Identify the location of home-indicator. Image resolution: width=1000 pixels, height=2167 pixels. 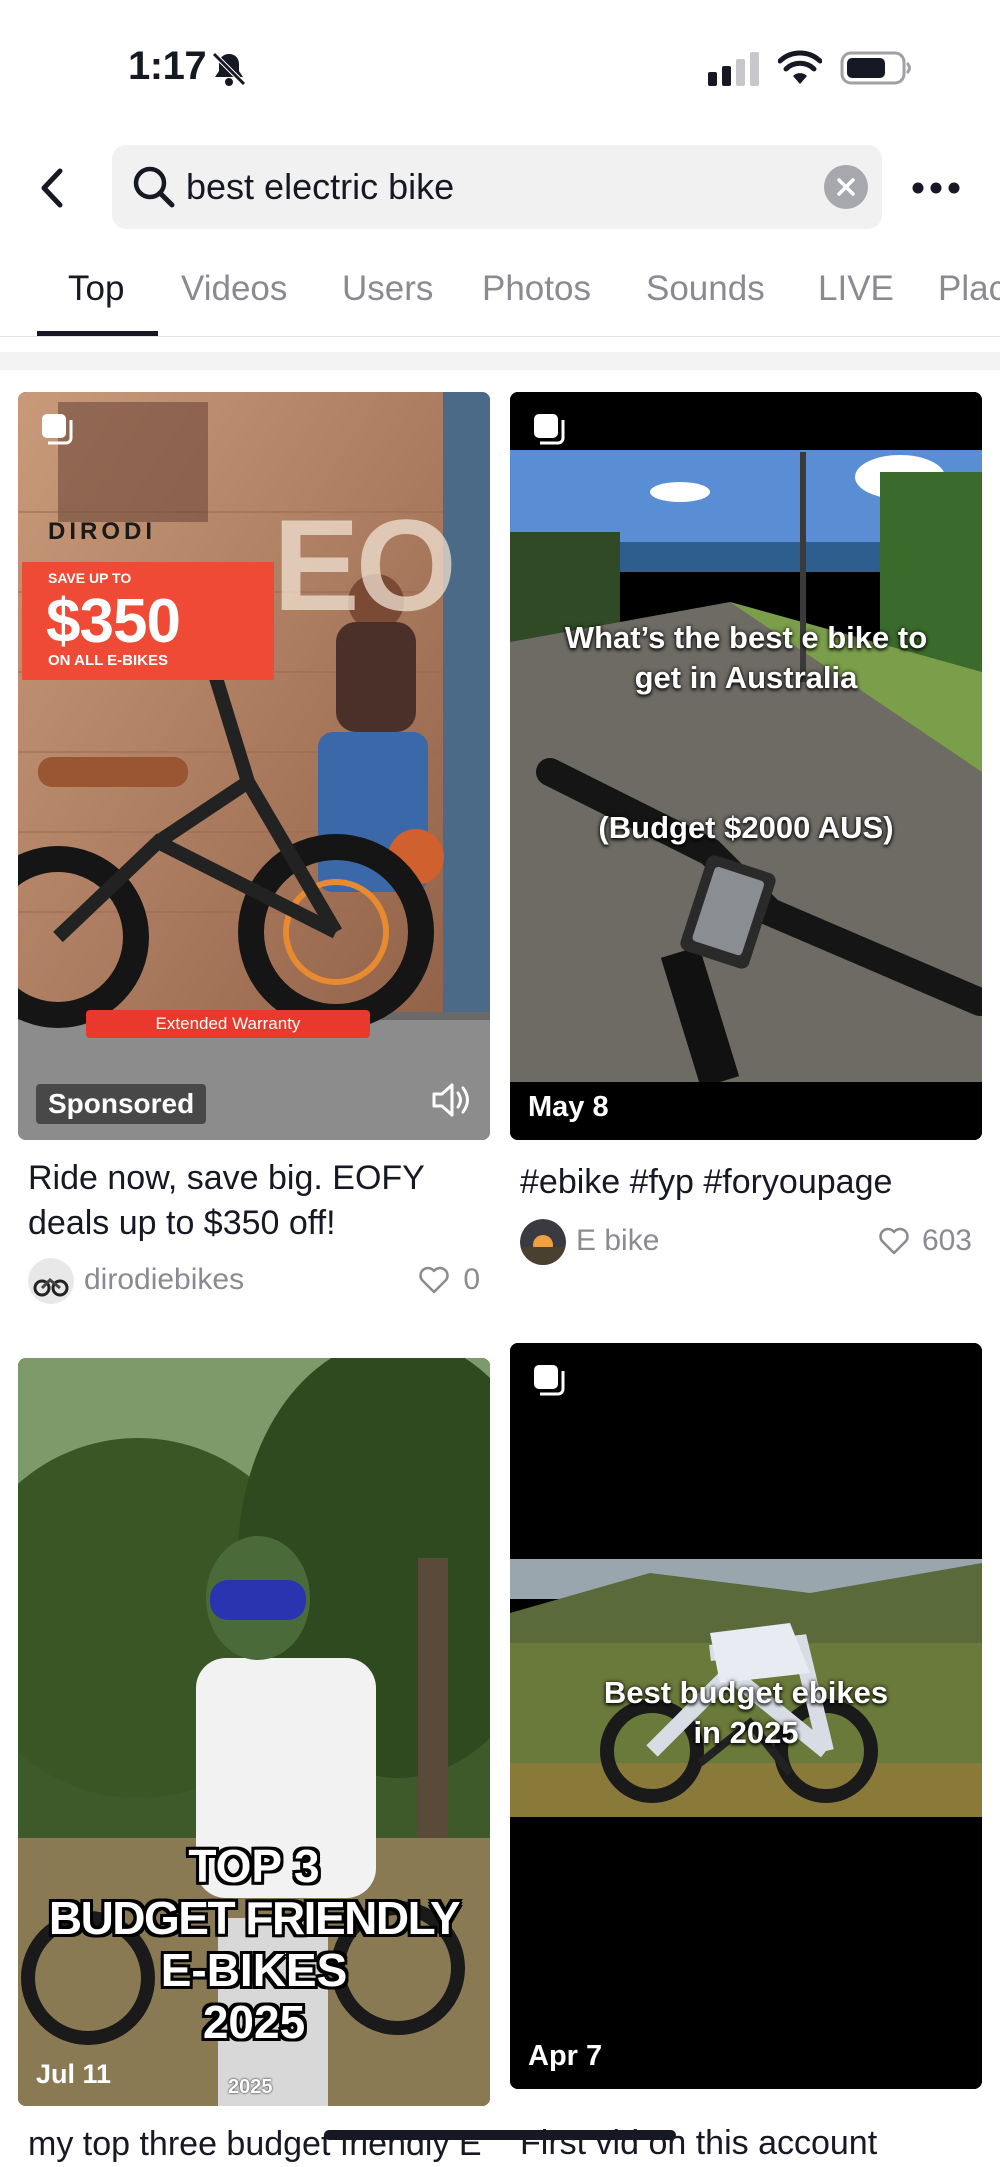
(500, 2135).